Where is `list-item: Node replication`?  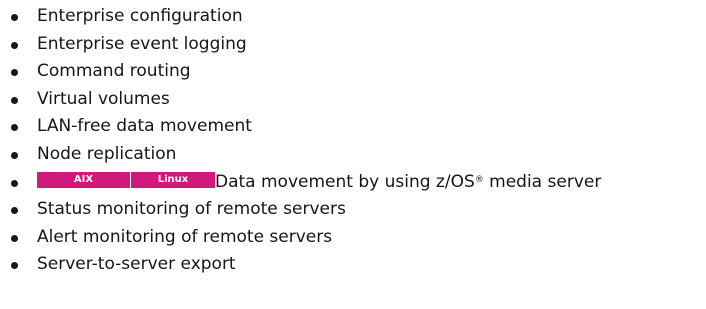 list-item: Node replication is located at coordinates (358, 155).